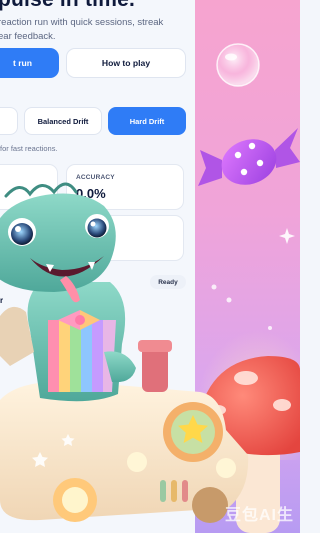 The width and height of the screenshot is (320, 533). I want to click on difficulty-option-hard: Hard Drift, so click(147, 121).